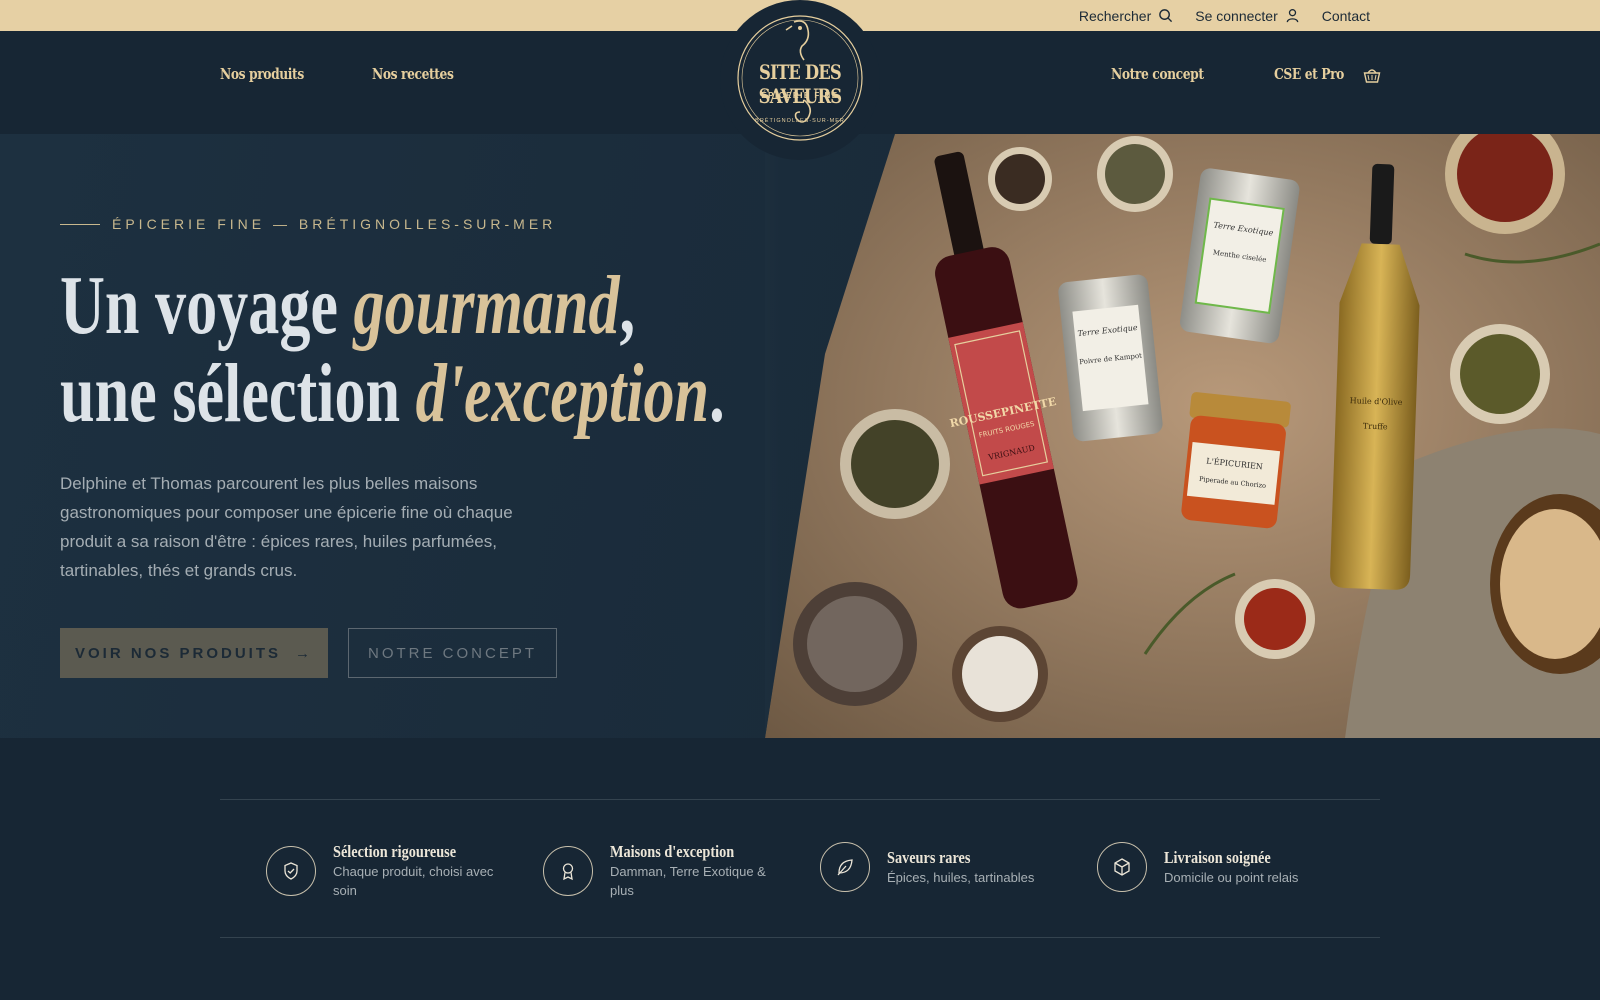 The width and height of the screenshot is (1600, 1000). What do you see at coordinates (413, 881) in the screenshot?
I see `feature-desc: Chaque produit, choisi avec soin` at bounding box center [413, 881].